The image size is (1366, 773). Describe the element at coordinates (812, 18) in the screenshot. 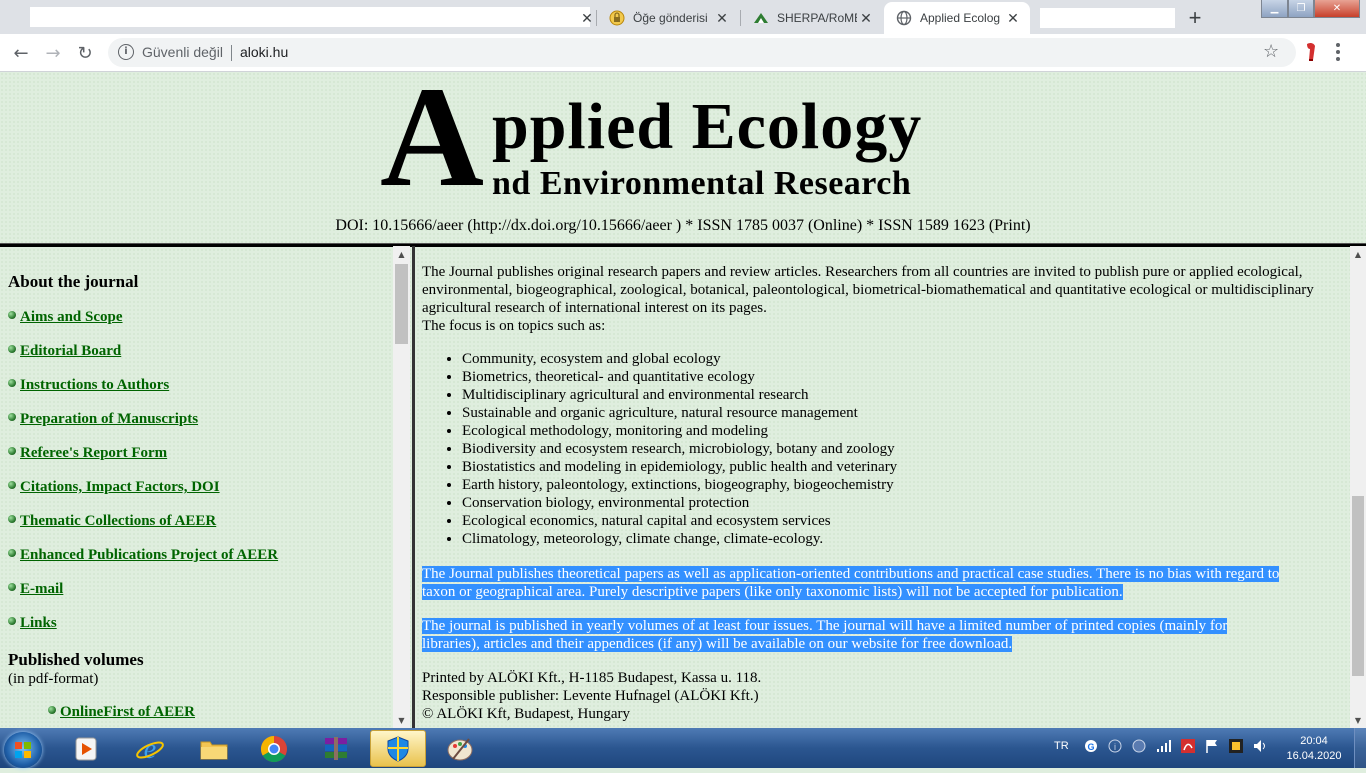

I see `tab-sherpa-romeo: SHERPA/RoMEO ✕` at that location.